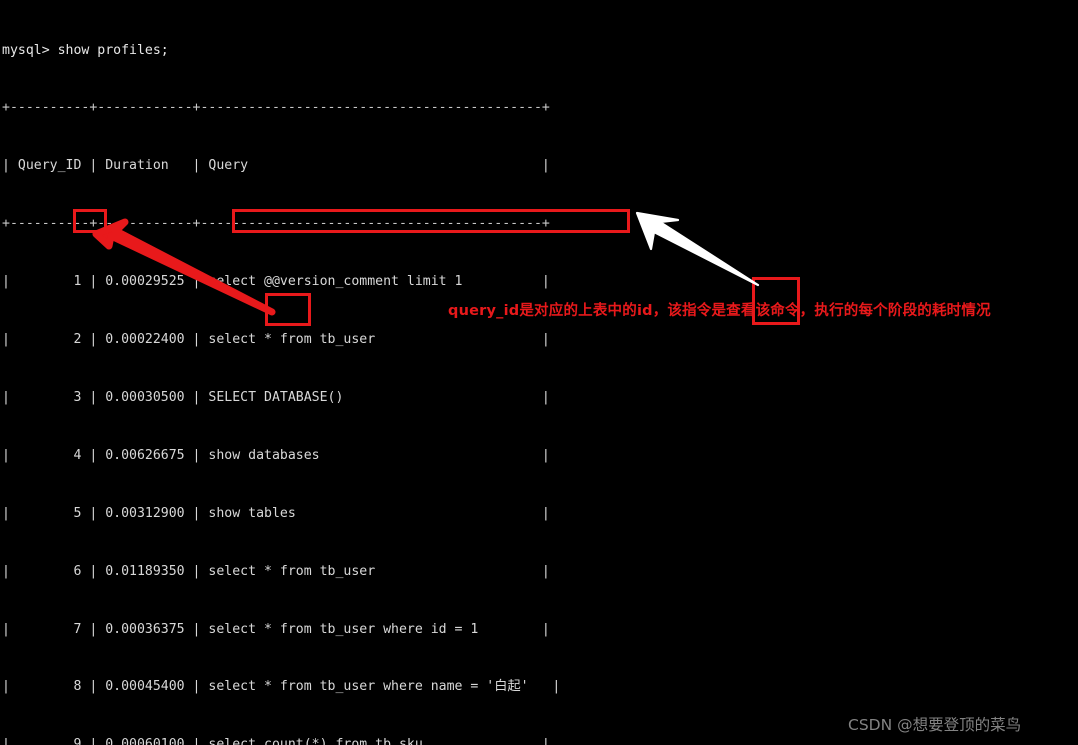 This screenshot has width=1078, height=745. Describe the element at coordinates (276, 397) in the screenshot. I see `table-row: | 3 | 0.00030500 | SELECT DATABASE() |` at that location.